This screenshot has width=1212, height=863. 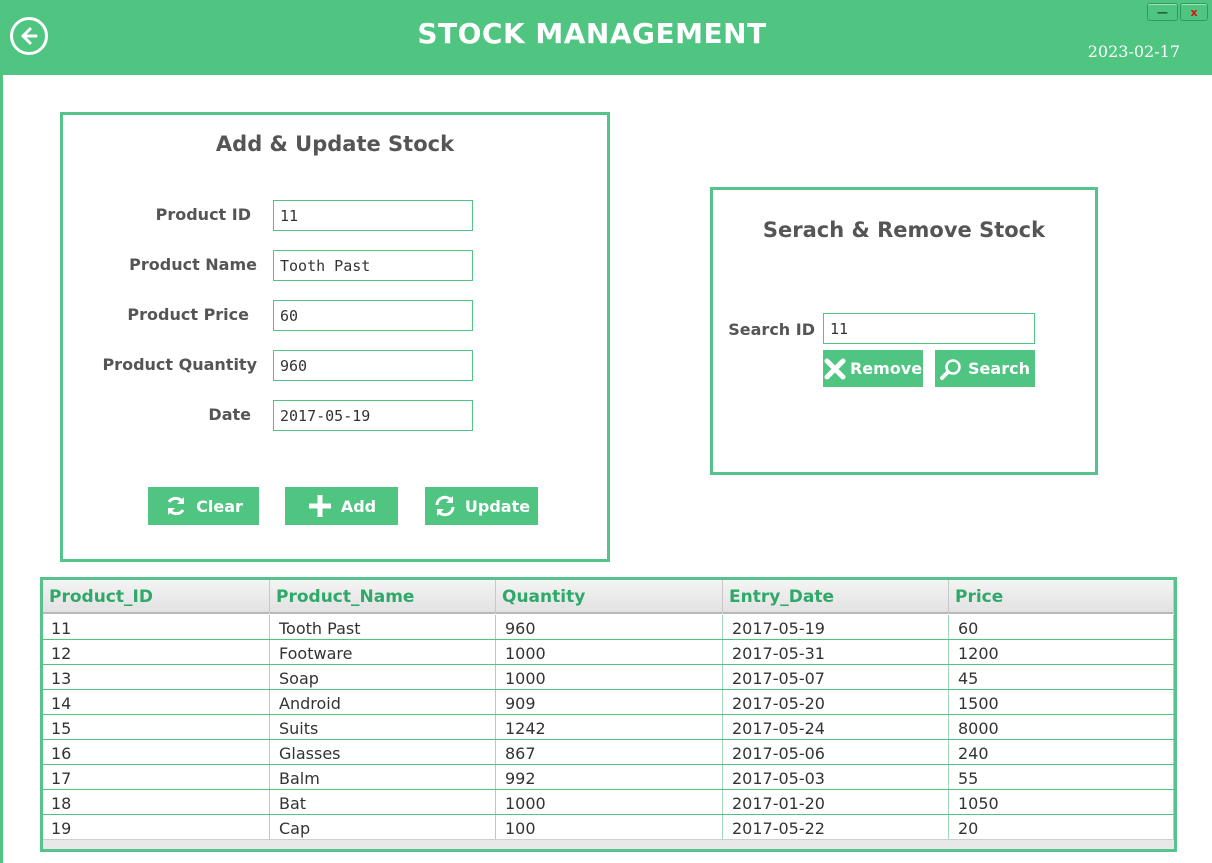 What do you see at coordinates (836, 677) in the screenshot?
I see `cell-entry-date: 2017-05-07` at bounding box center [836, 677].